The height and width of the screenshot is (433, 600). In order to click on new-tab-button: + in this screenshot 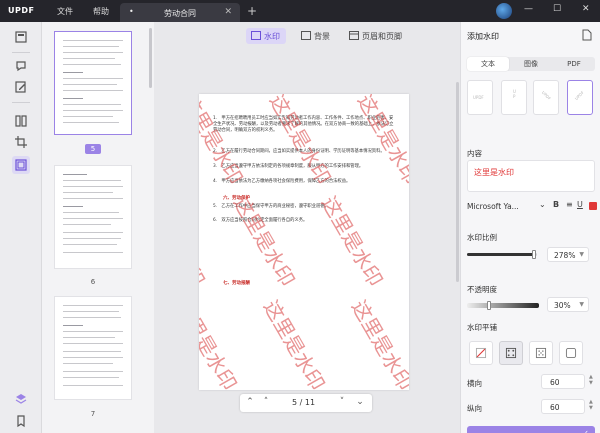, I will do `click(252, 11)`.